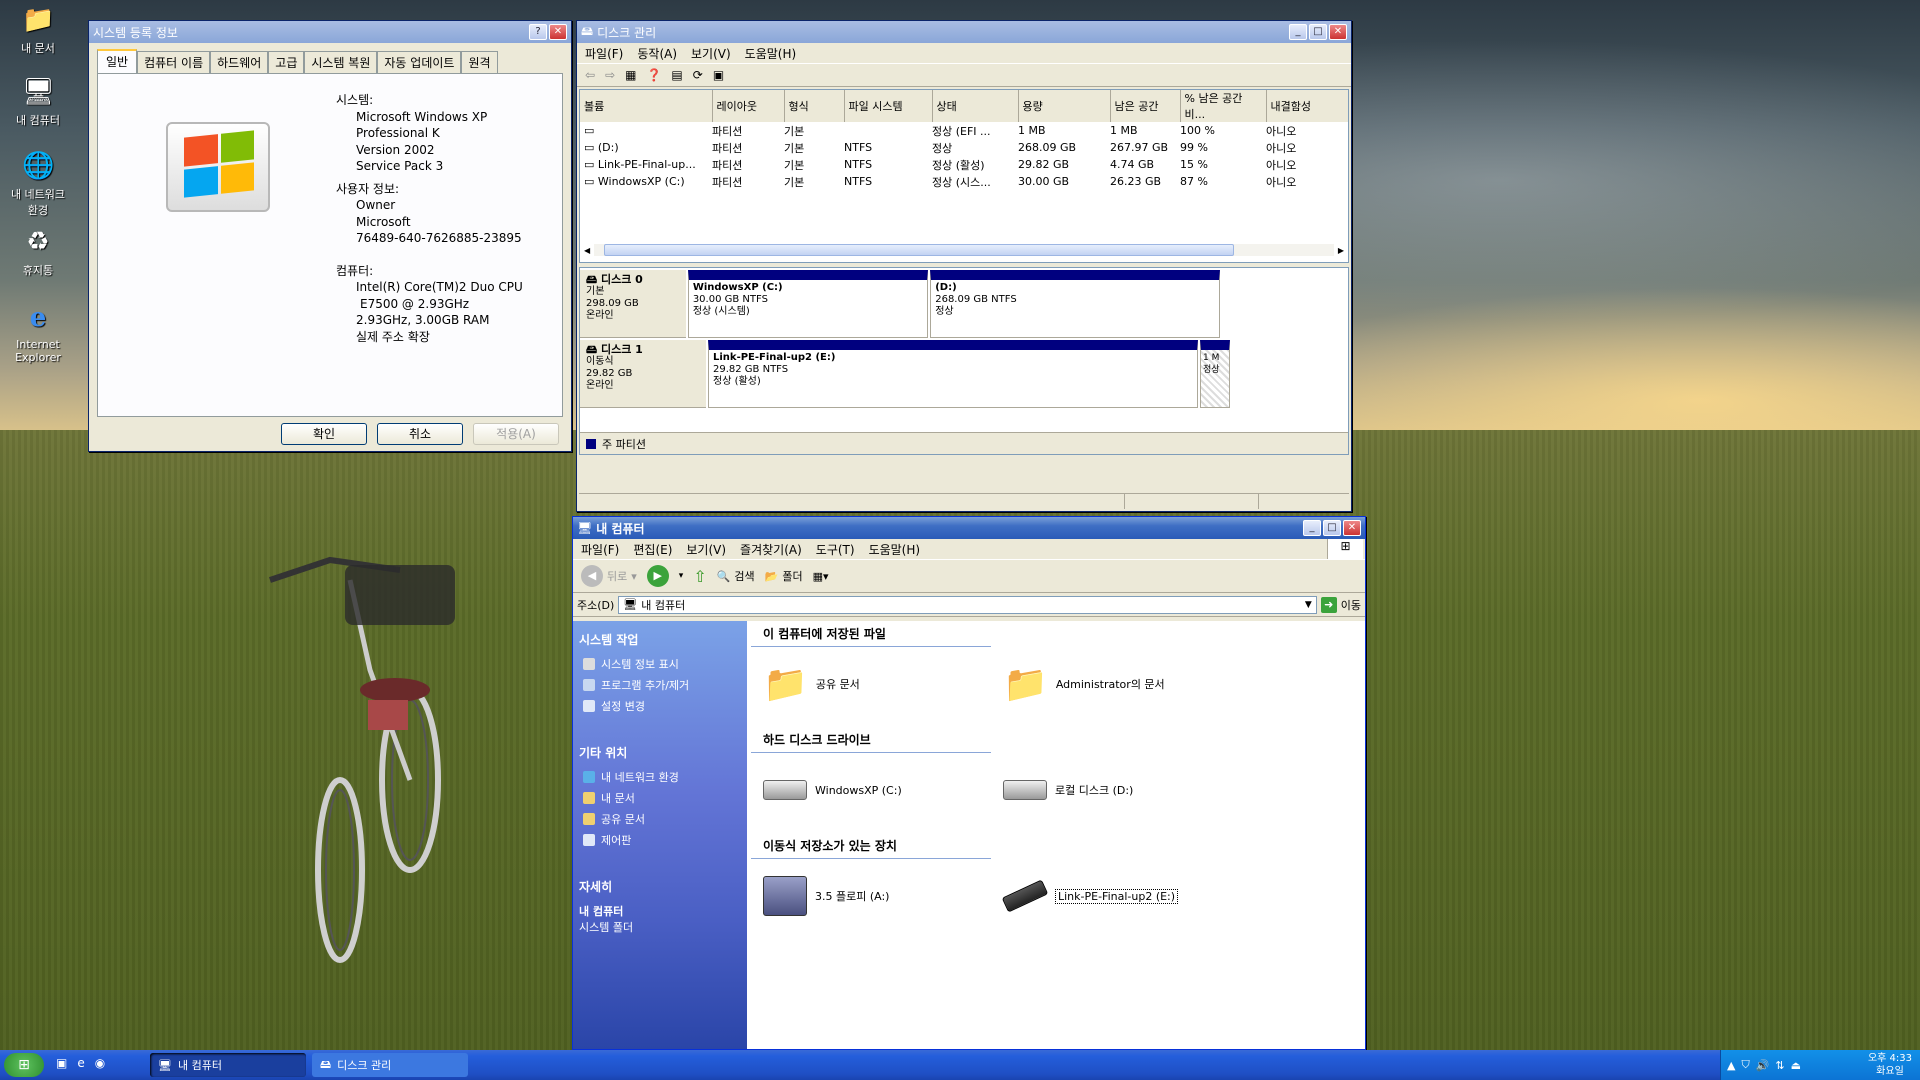  Describe the element at coordinates (516, 434) in the screenshot. I see `apply-button: 적용(A)` at that location.